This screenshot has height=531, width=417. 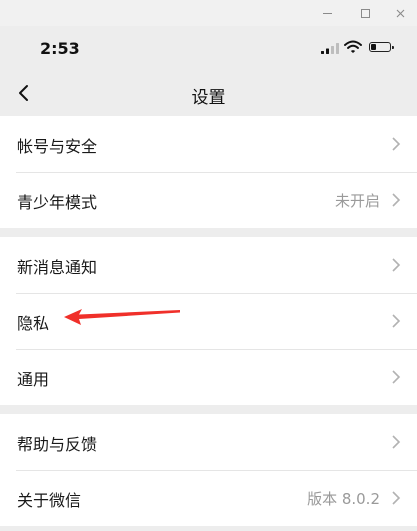 What do you see at coordinates (365, 13) in the screenshot?
I see `maximize-icon` at bounding box center [365, 13].